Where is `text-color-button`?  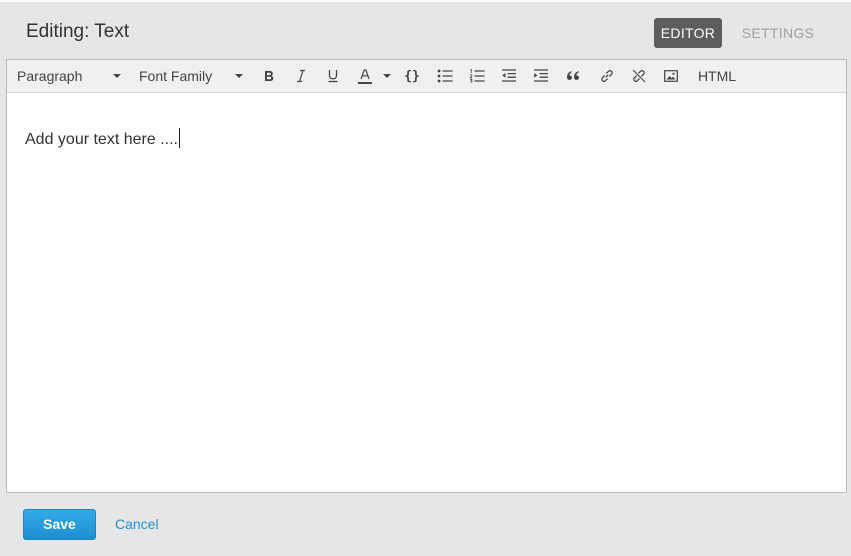
text-color-button is located at coordinates (375, 76).